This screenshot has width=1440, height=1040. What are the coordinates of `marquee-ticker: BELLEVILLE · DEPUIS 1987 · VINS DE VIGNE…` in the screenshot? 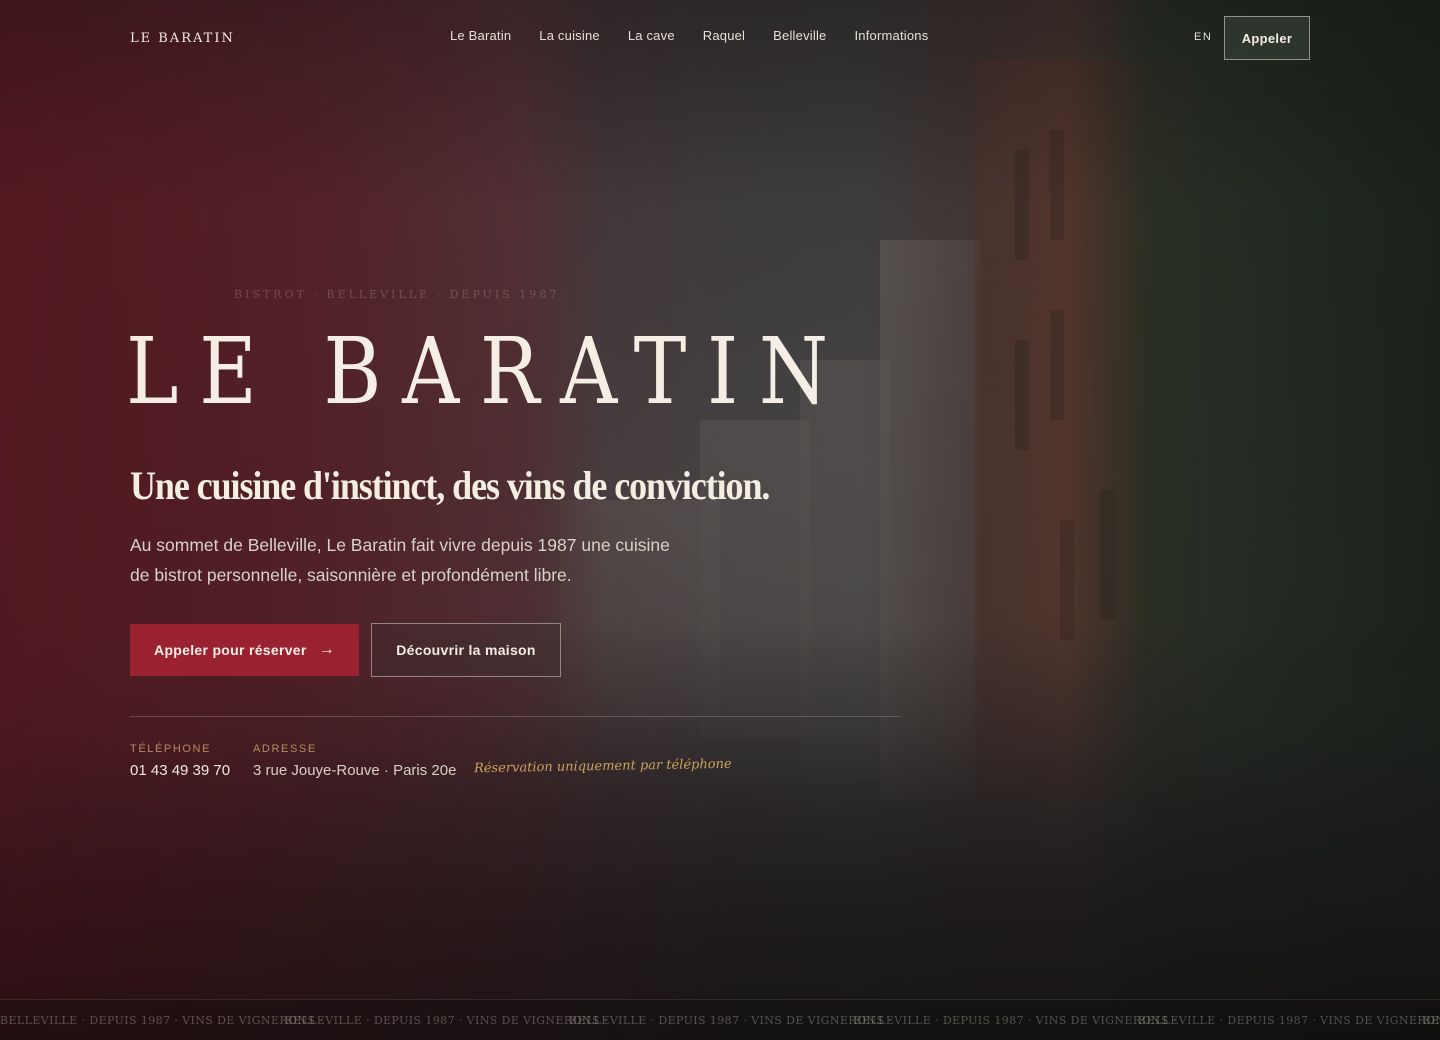 It's located at (720, 1019).